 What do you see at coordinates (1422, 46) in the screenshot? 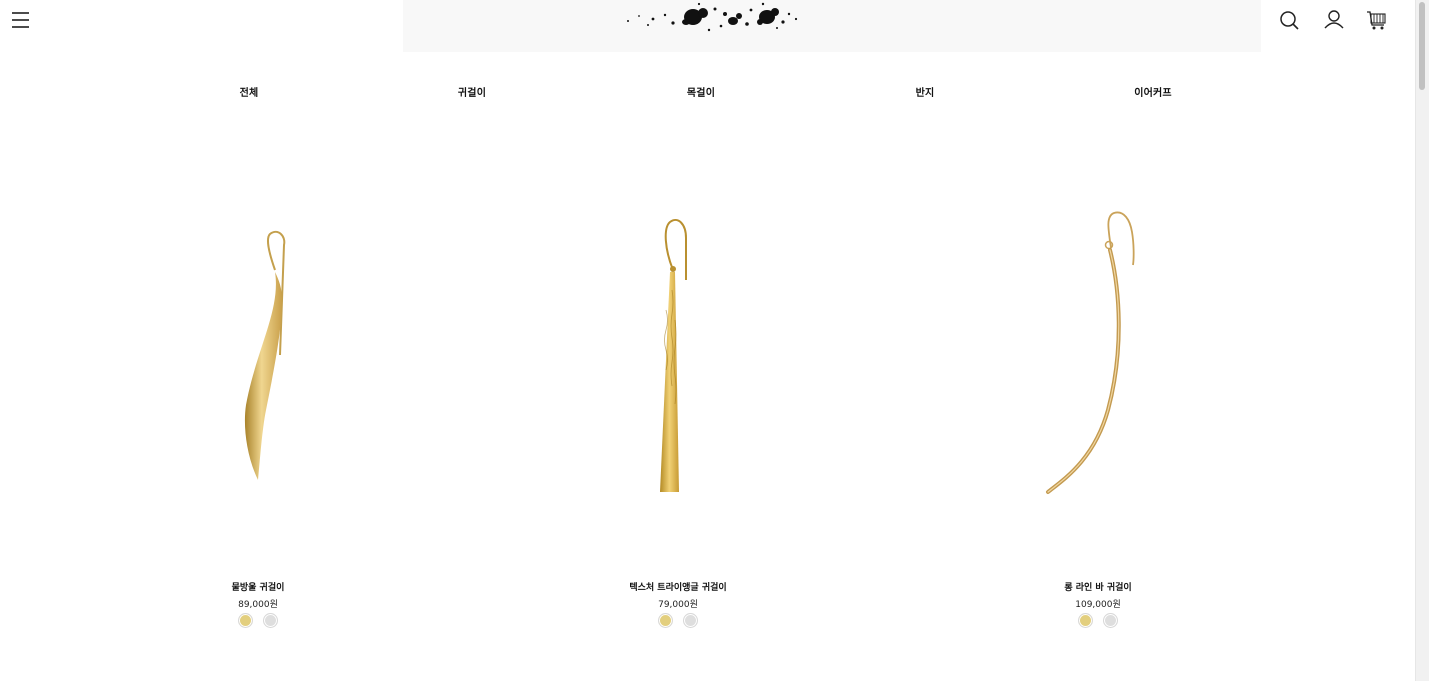
I see `scrollbar-thumb` at bounding box center [1422, 46].